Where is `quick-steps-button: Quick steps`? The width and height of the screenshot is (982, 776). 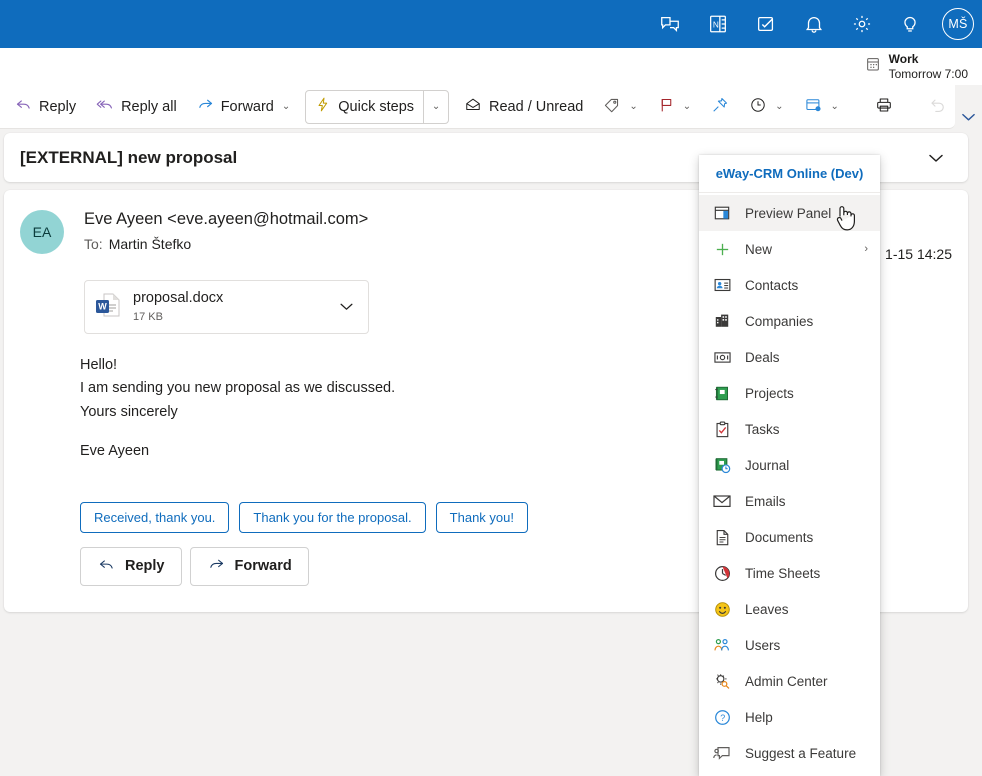
quick-steps-button: Quick steps is located at coordinates (364, 107).